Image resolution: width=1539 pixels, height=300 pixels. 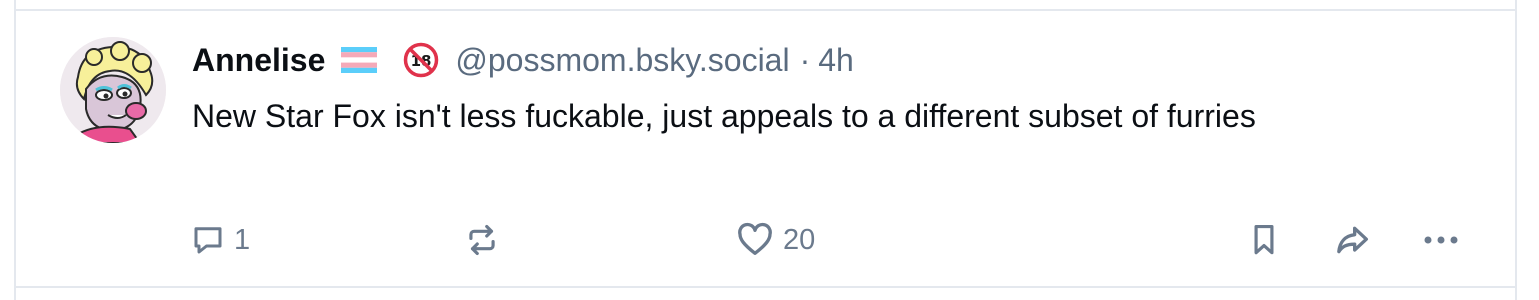 I want to click on like-count: 20, so click(x=799, y=239).